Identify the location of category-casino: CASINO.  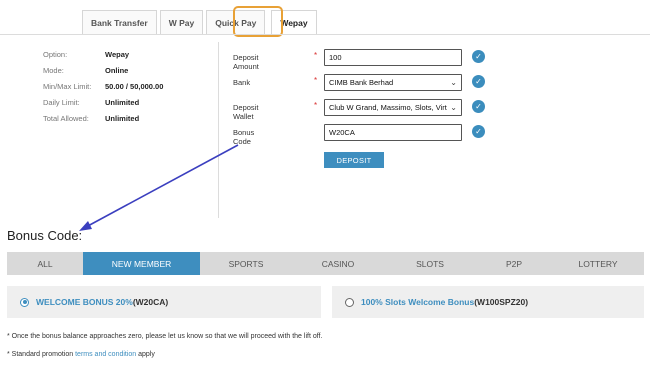
(338, 263).